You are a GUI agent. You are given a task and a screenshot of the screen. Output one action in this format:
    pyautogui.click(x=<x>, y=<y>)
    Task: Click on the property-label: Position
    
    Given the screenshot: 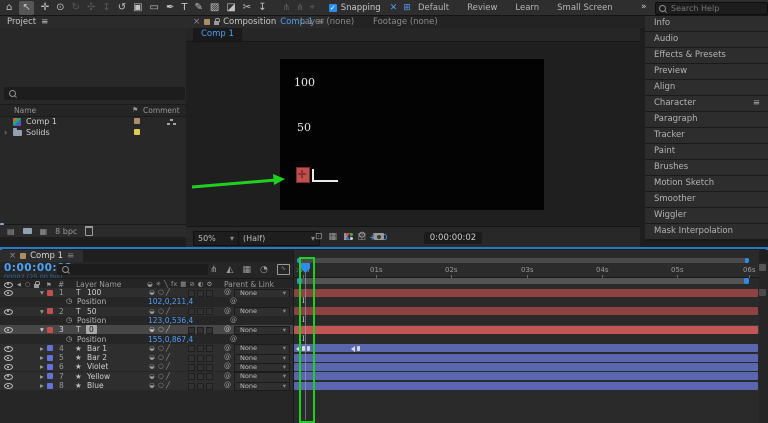 What is the action you would take?
    pyautogui.click(x=91, y=339)
    